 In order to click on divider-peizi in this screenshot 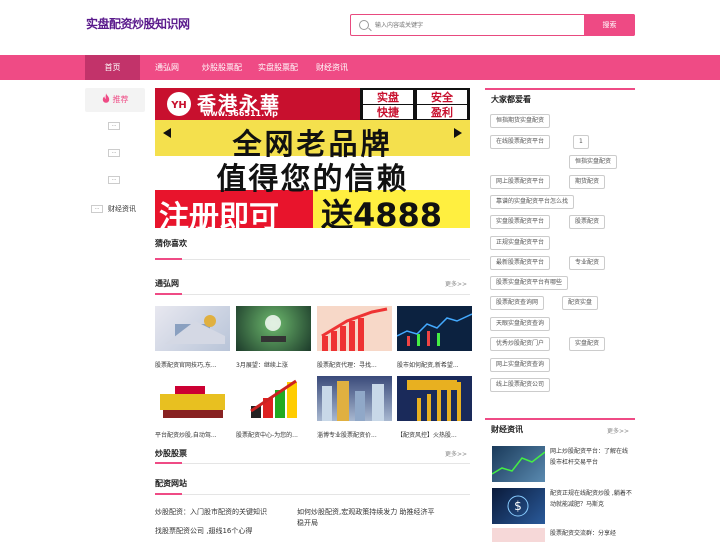, I will do `click(312, 494)`.